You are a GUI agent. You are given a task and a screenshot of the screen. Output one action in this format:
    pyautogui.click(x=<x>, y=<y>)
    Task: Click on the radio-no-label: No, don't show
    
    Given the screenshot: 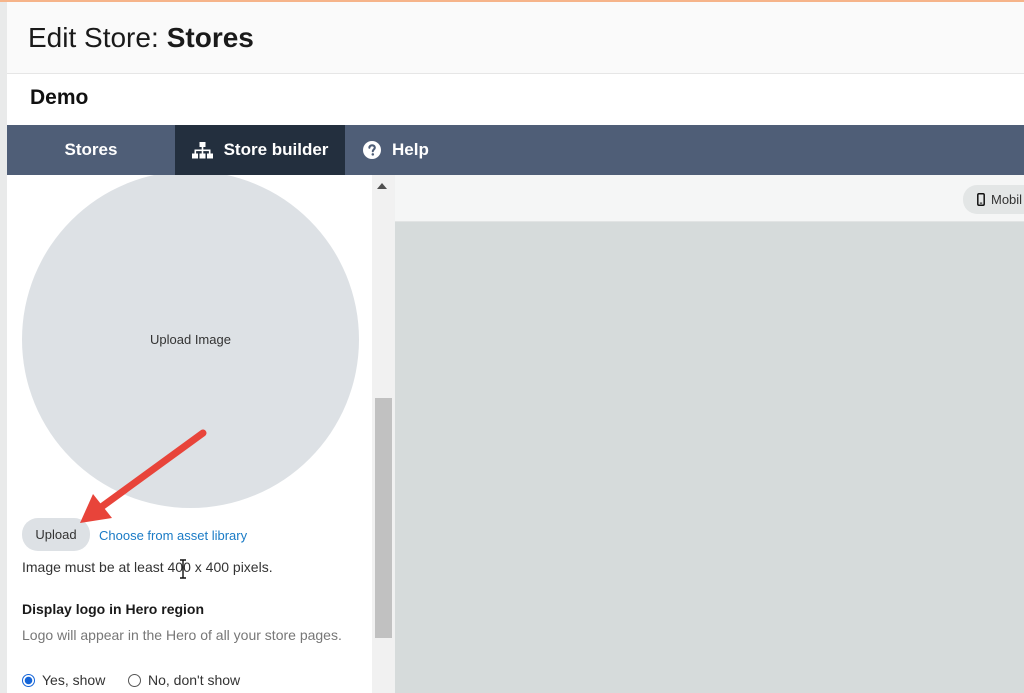 What is the action you would take?
    pyautogui.click(x=194, y=680)
    